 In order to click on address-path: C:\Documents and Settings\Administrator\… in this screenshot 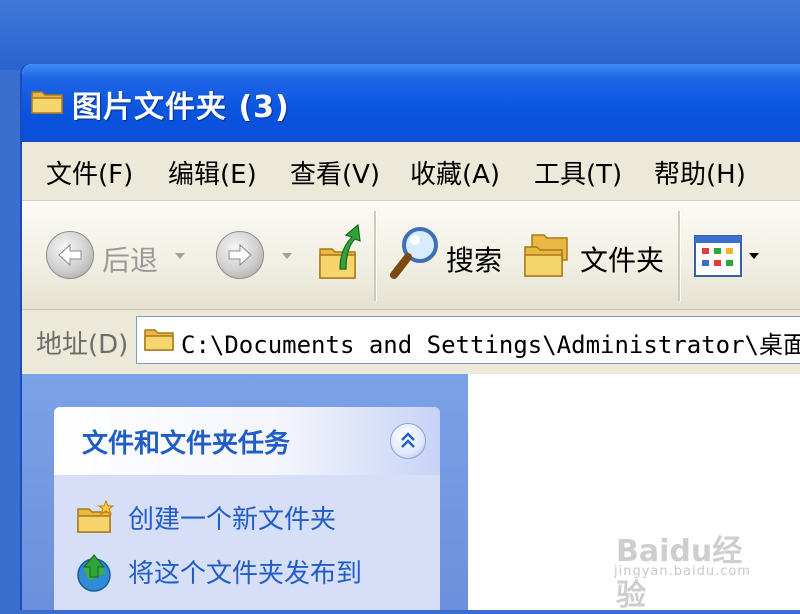, I will do `click(490, 345)`.